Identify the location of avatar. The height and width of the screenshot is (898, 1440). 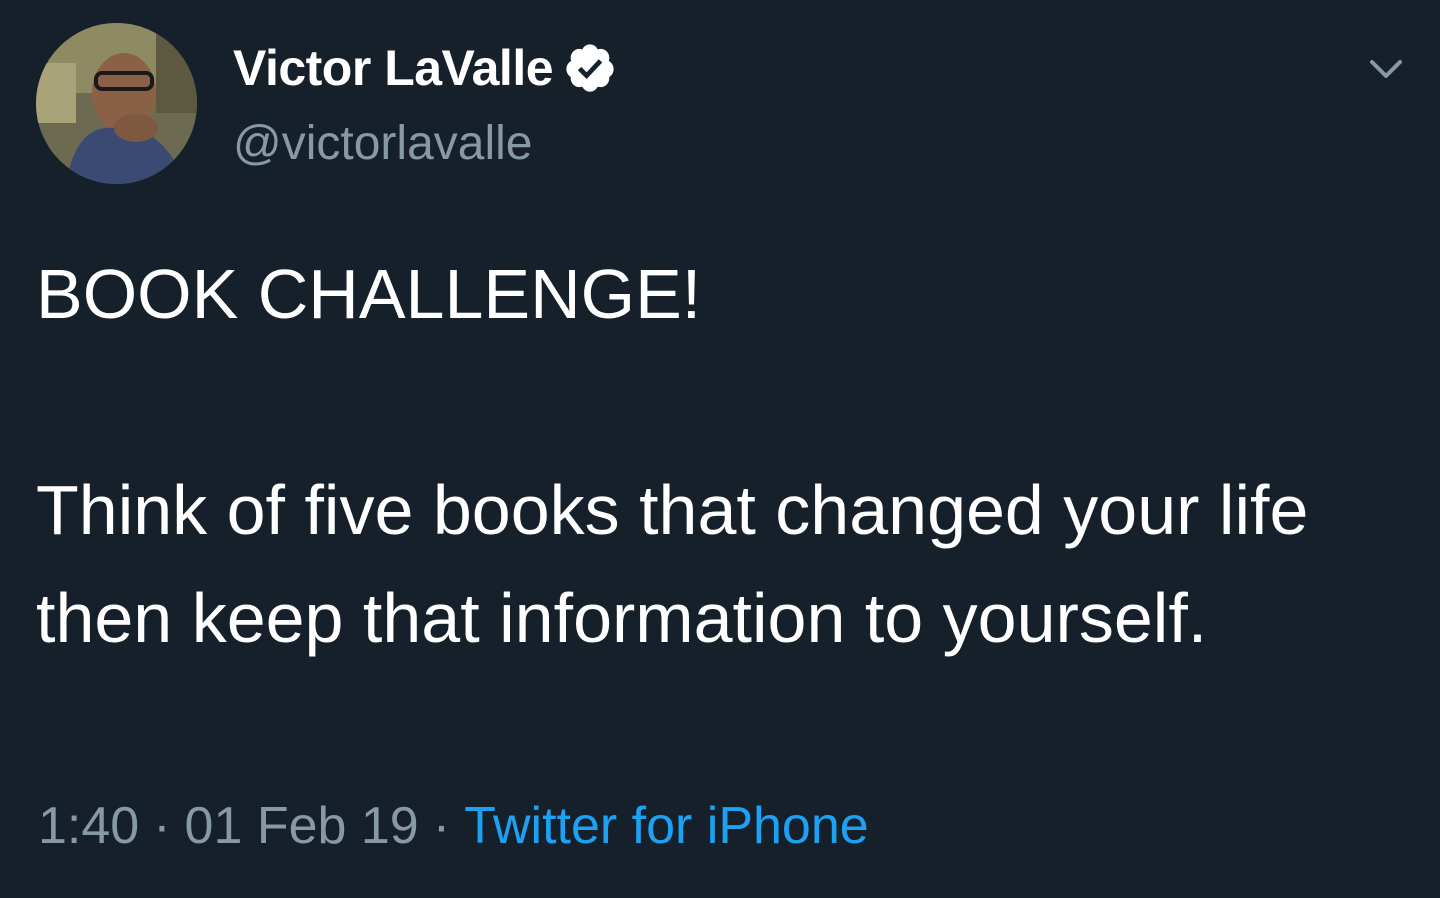
(116, 103).